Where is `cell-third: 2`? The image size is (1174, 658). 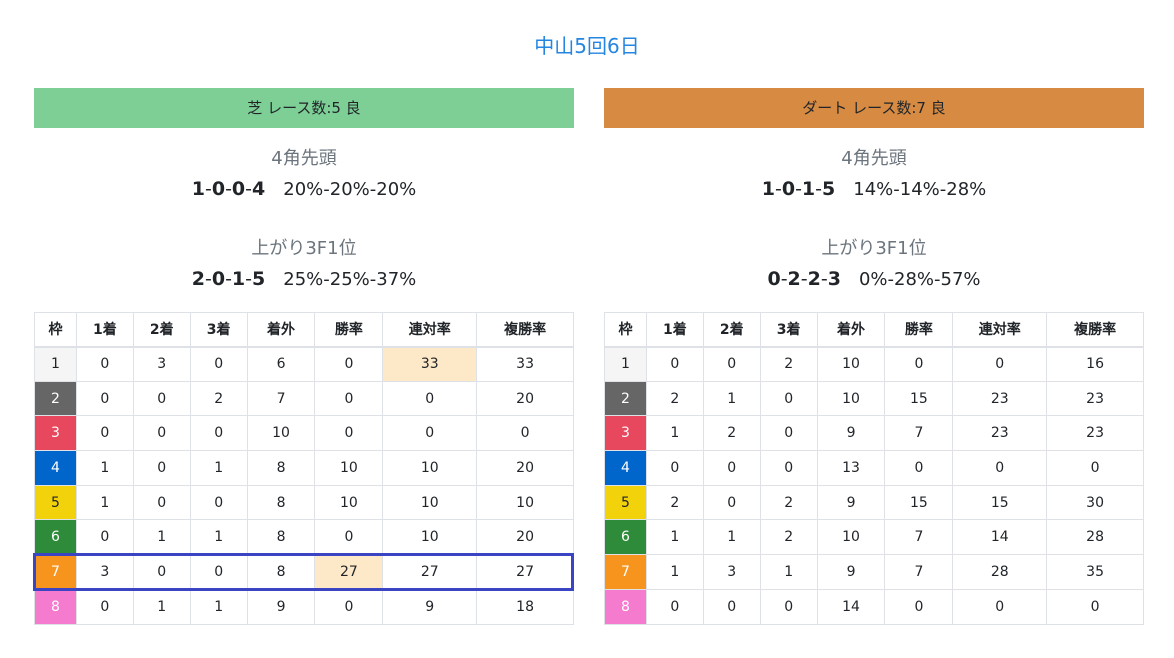
cell-third: 2 is located at coordinates (218, 398).